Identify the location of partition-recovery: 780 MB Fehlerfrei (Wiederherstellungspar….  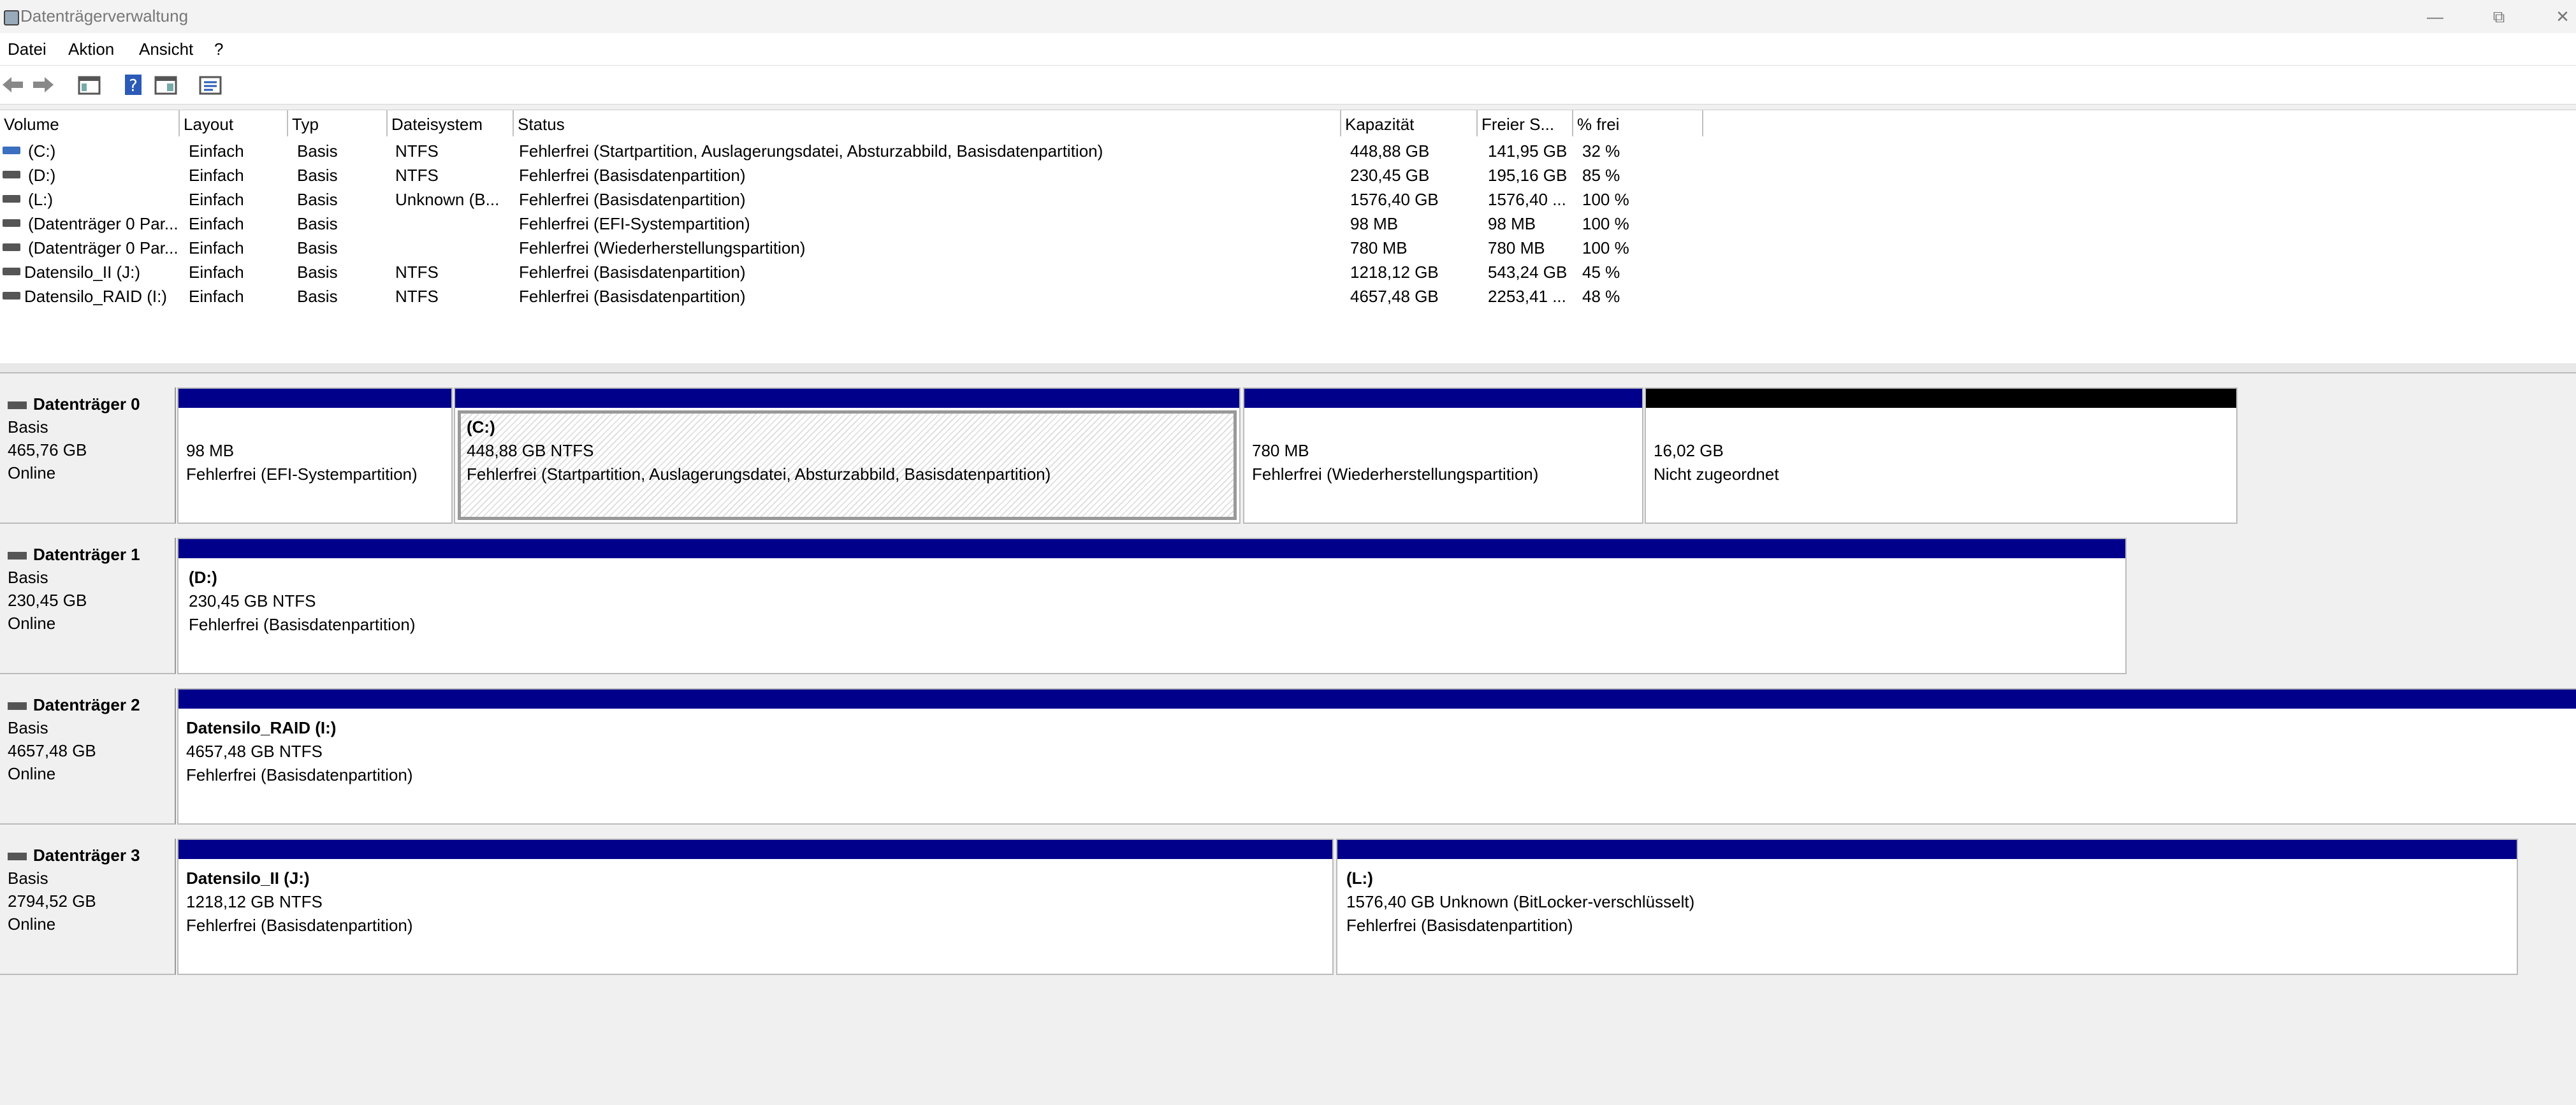
(1443, 455).